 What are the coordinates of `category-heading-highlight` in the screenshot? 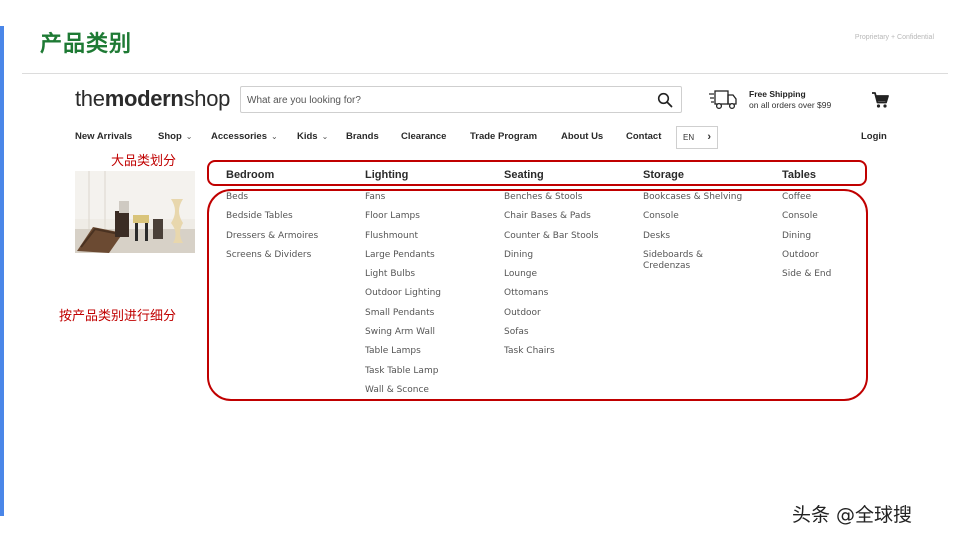 It's located at (537, 173).